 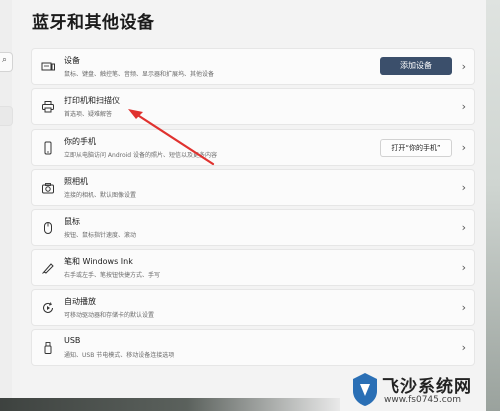 I want to click on row-camera: 照相机 连接的相机、默认图像设置 ›, so click(x=253, y=187).